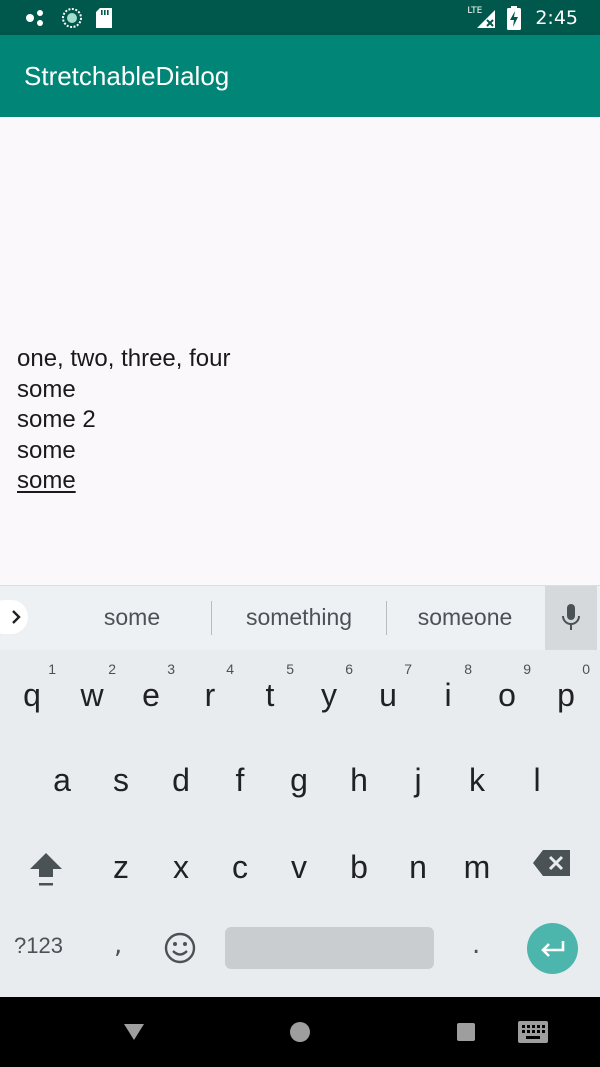  Describe the element at coordinates (56, 419) in the screenshot. I see `text-line: some 2` at that location.